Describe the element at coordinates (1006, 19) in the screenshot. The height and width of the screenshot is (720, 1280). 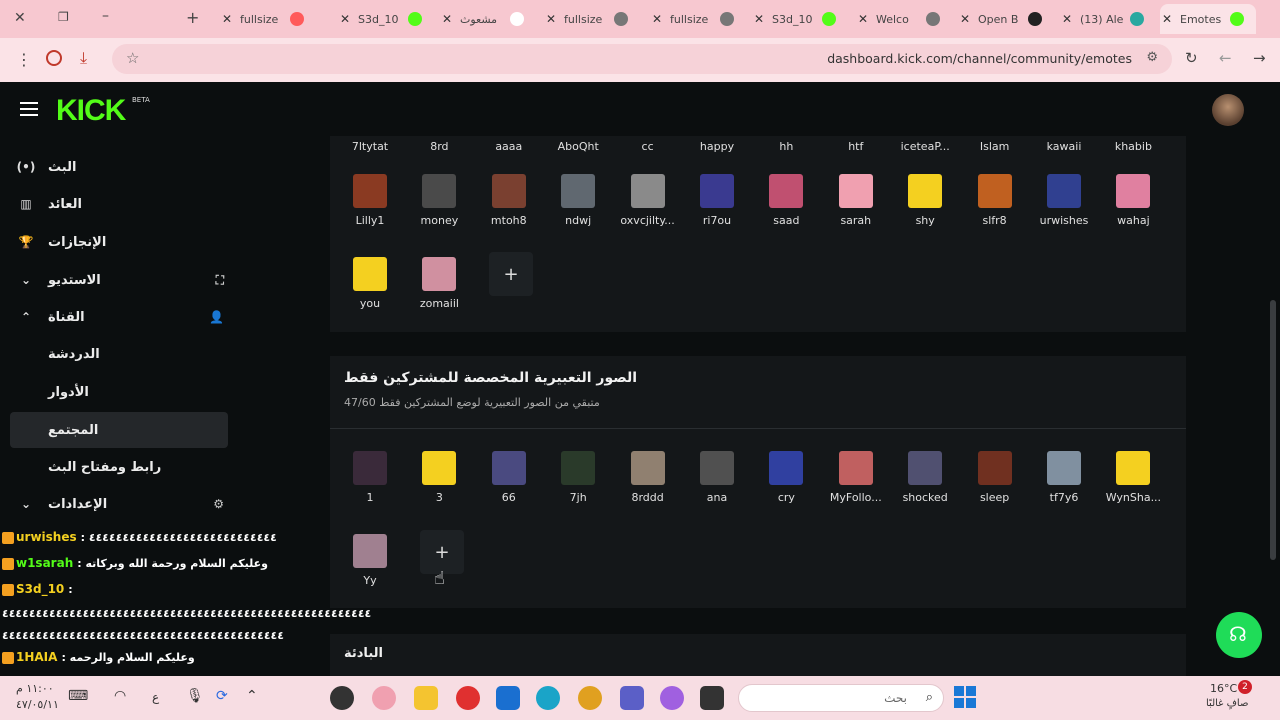
I see `browser-tab: ✕ Open B` at that location.